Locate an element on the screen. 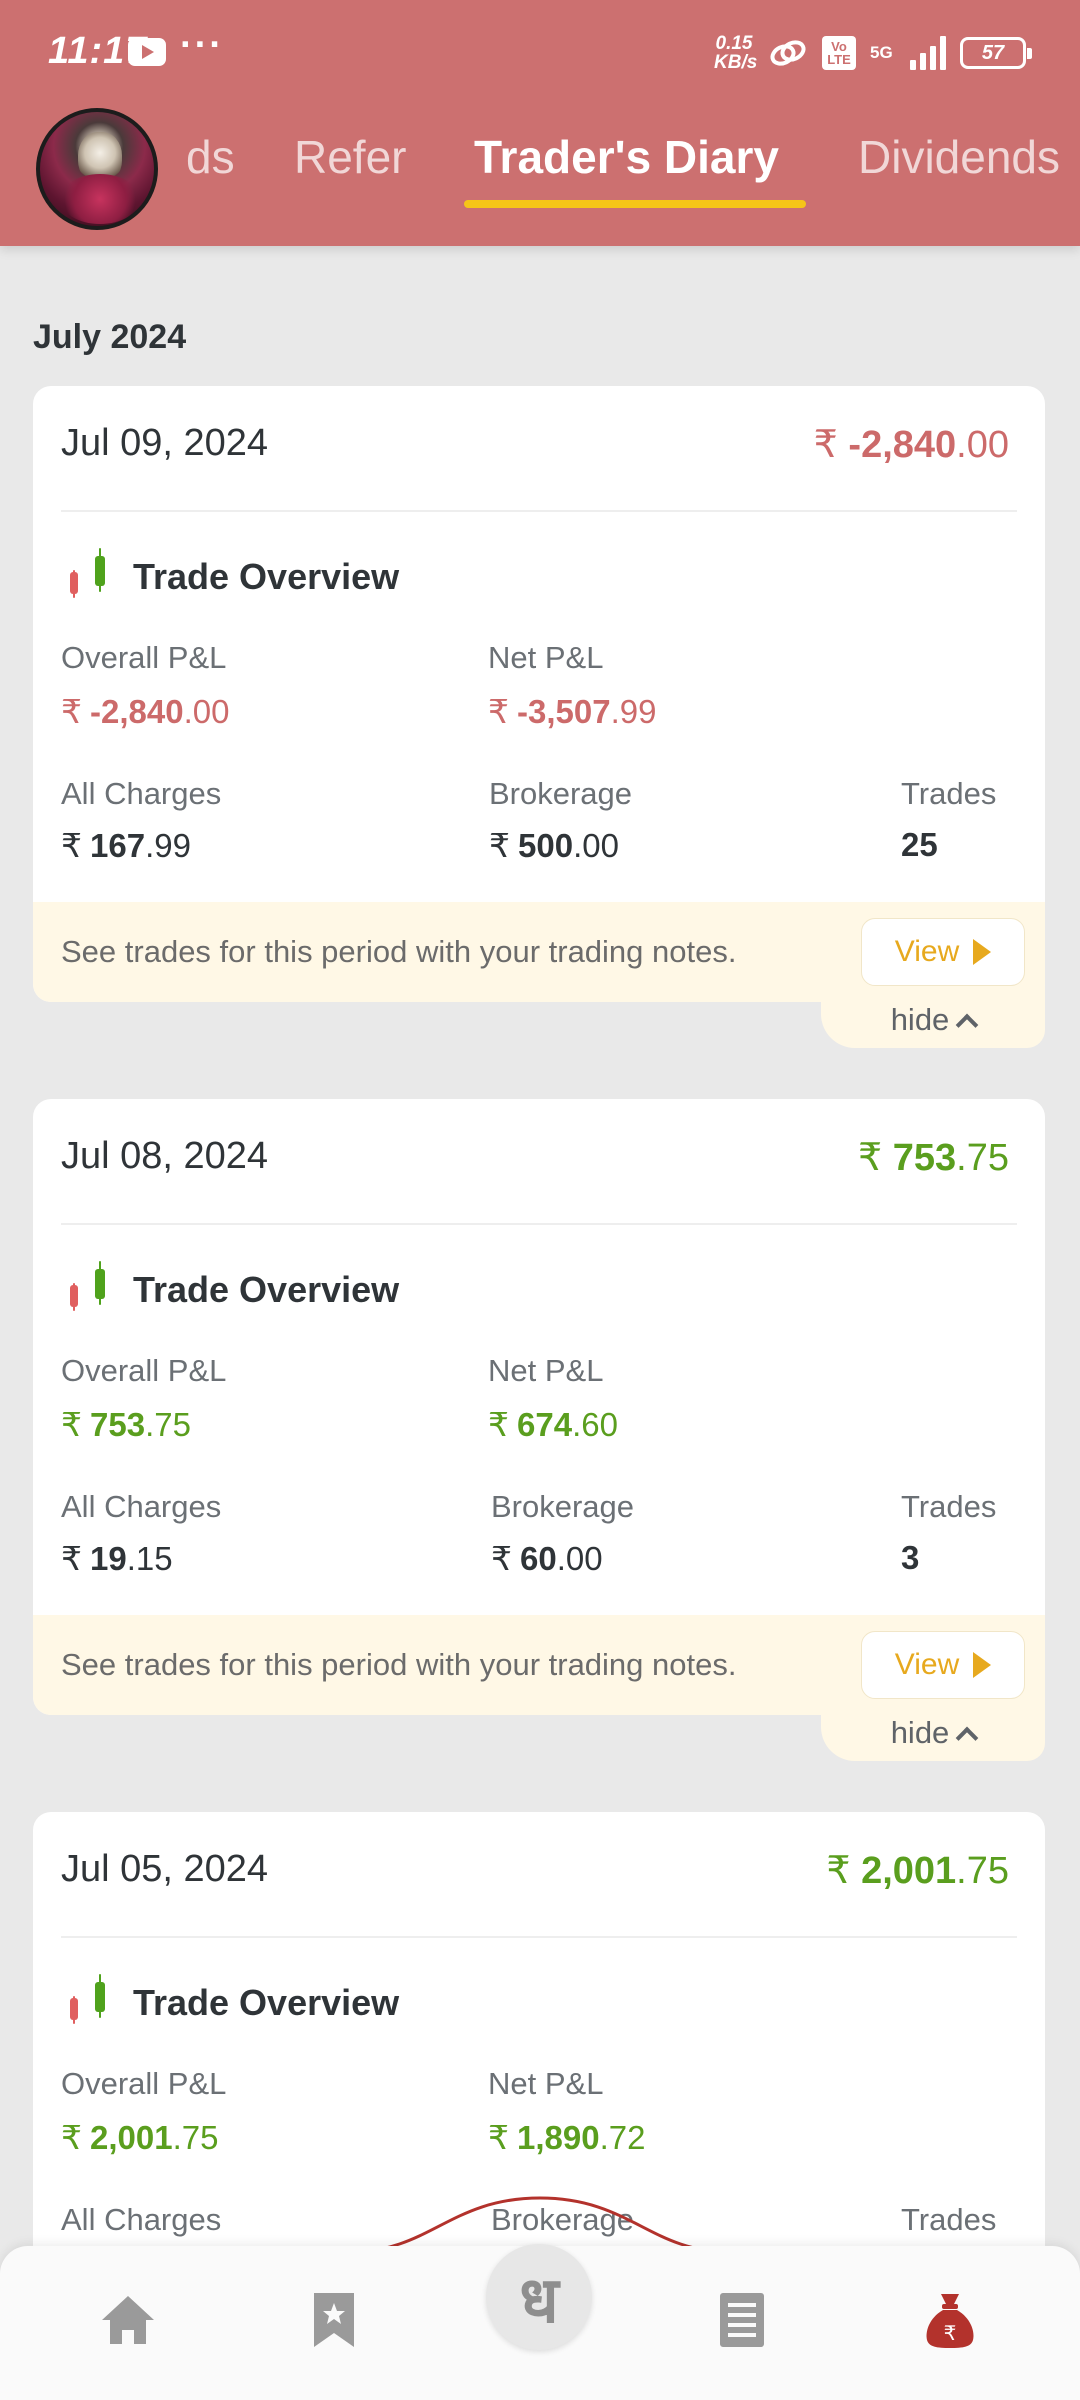 This screenshot has width=1080, height=2400. speed-value: 0.15 is located at coordinates (734, 43).